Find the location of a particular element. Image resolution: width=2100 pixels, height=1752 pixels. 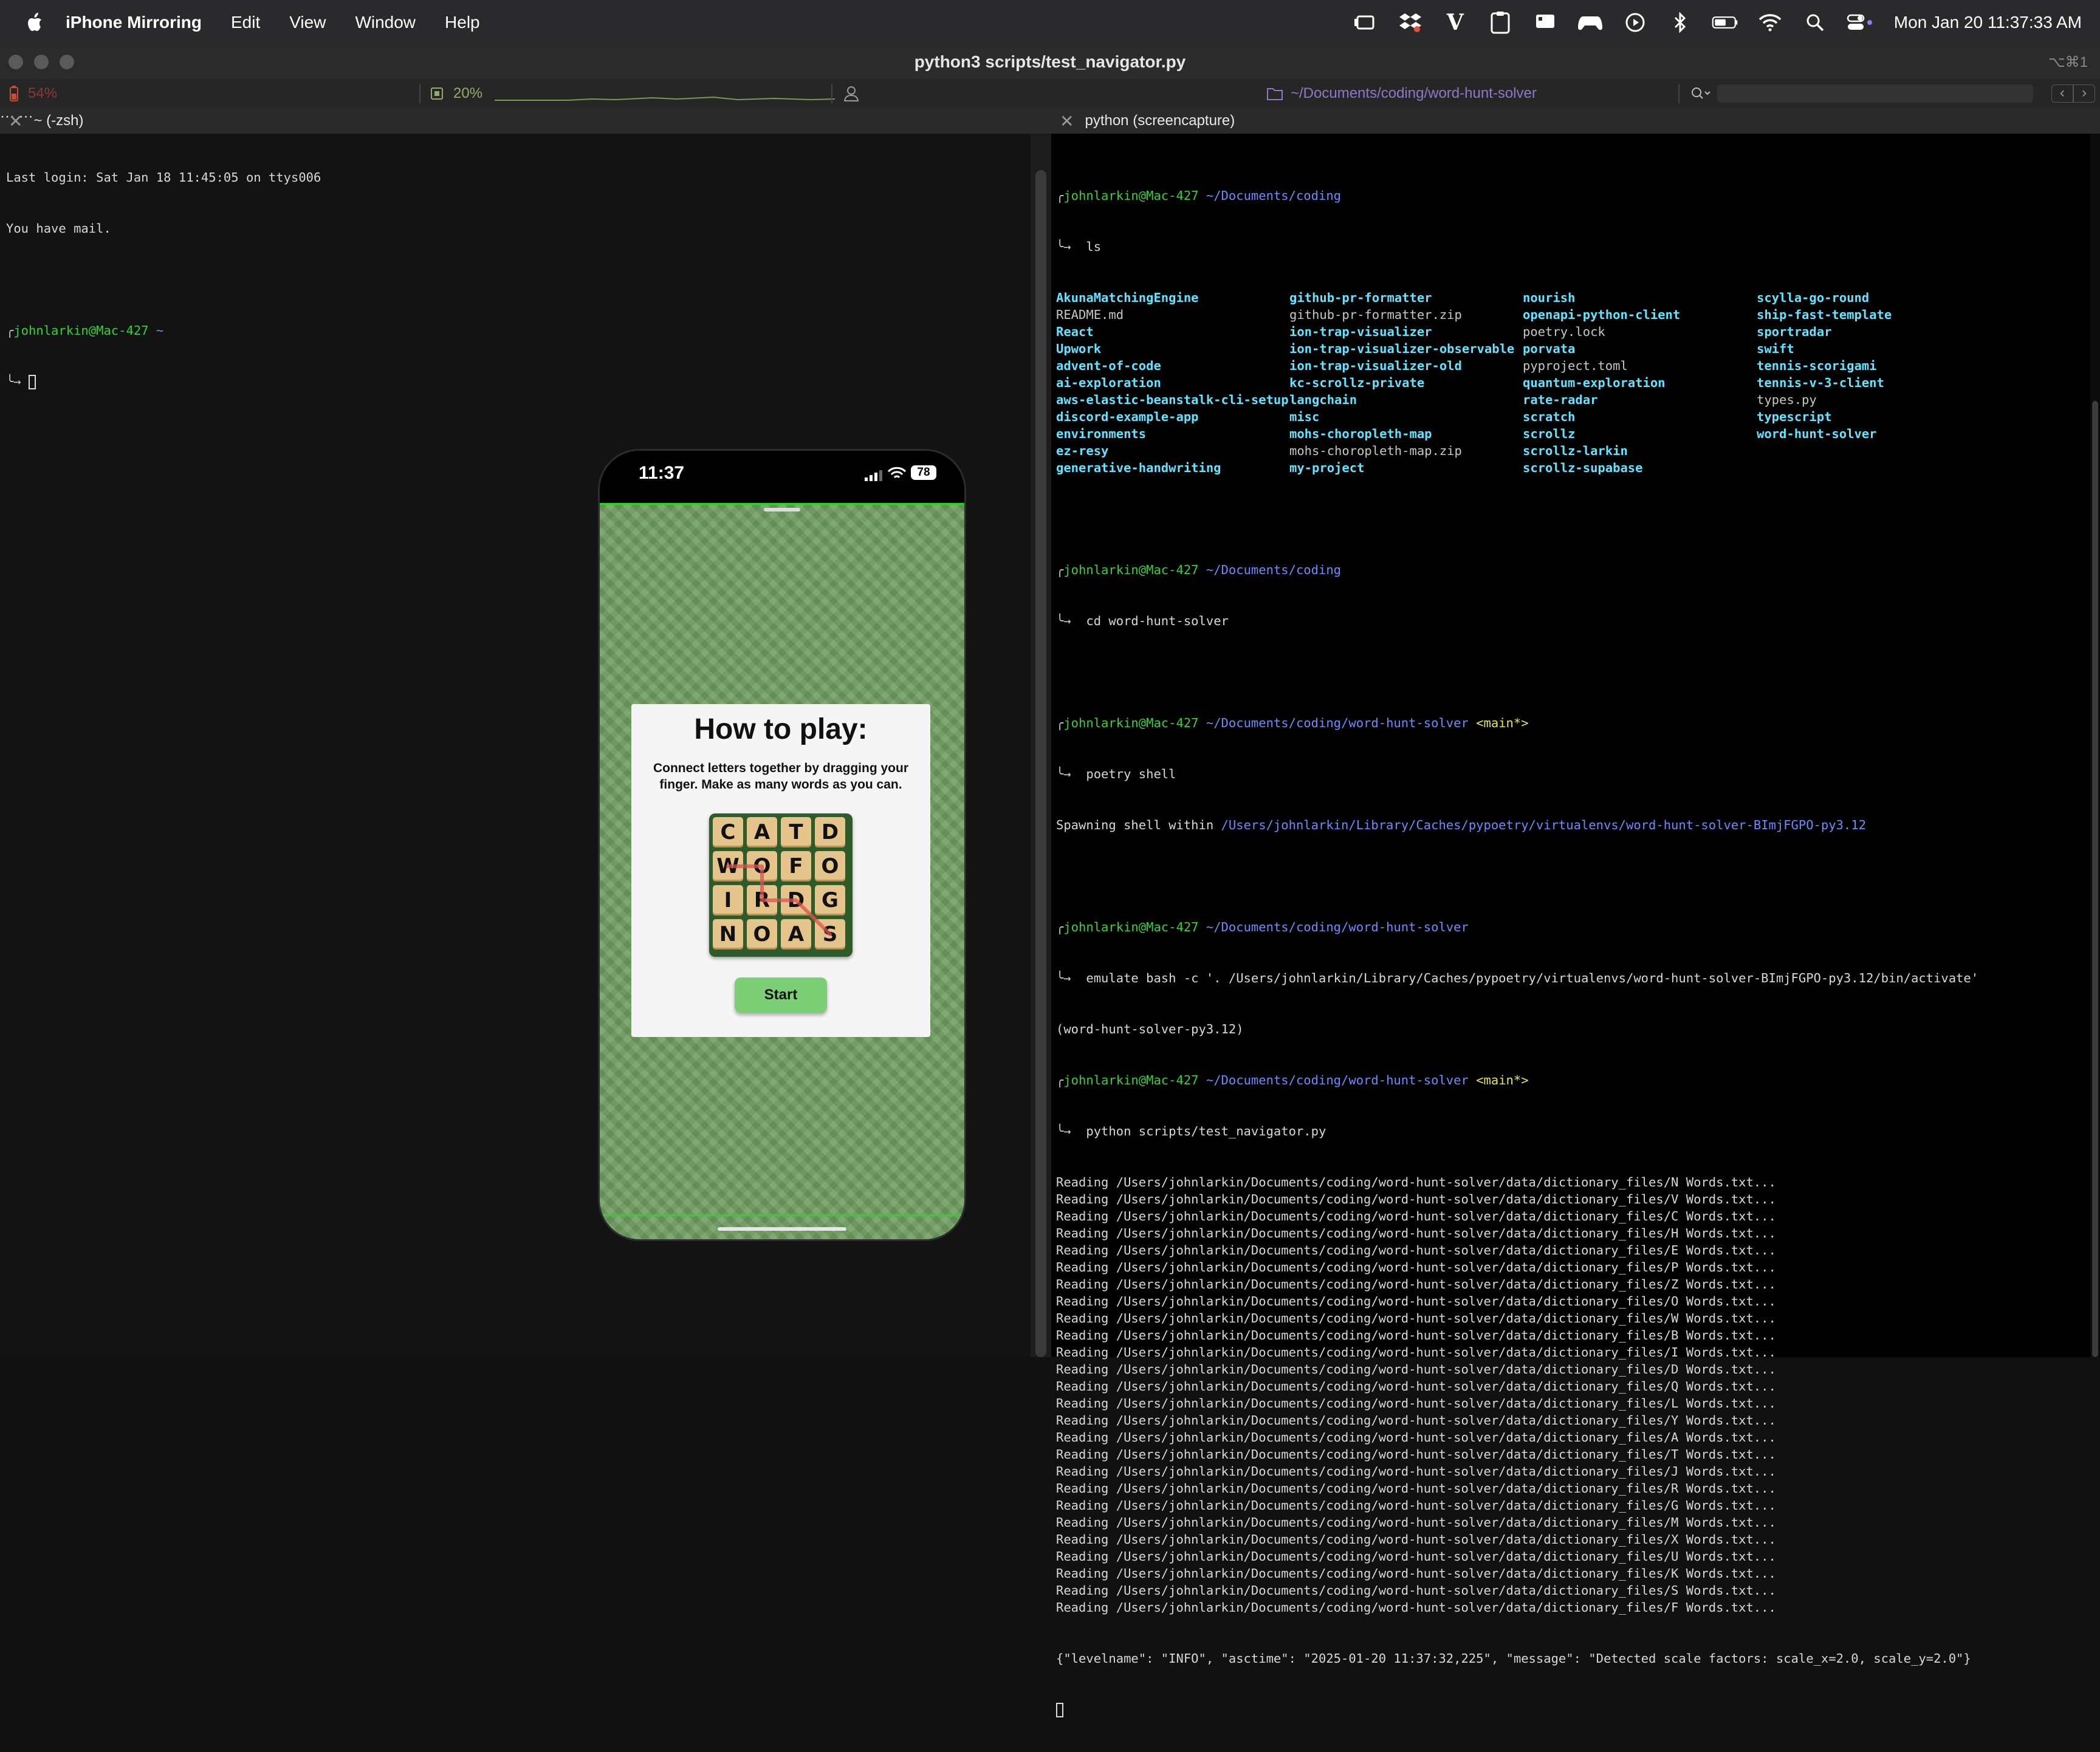

ls-entry: openapi-python-client is located at coordinates (1602, 314).